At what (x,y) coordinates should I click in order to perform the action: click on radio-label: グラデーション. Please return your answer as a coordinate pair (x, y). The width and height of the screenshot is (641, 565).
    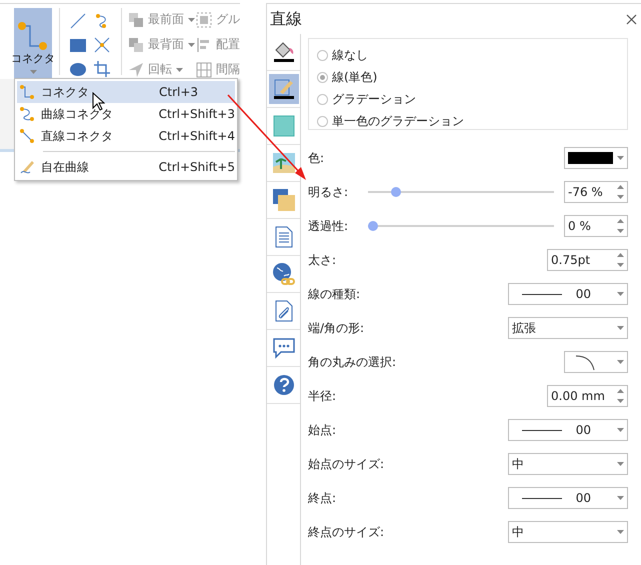
    Looking at the image, I should click on (374, 99).